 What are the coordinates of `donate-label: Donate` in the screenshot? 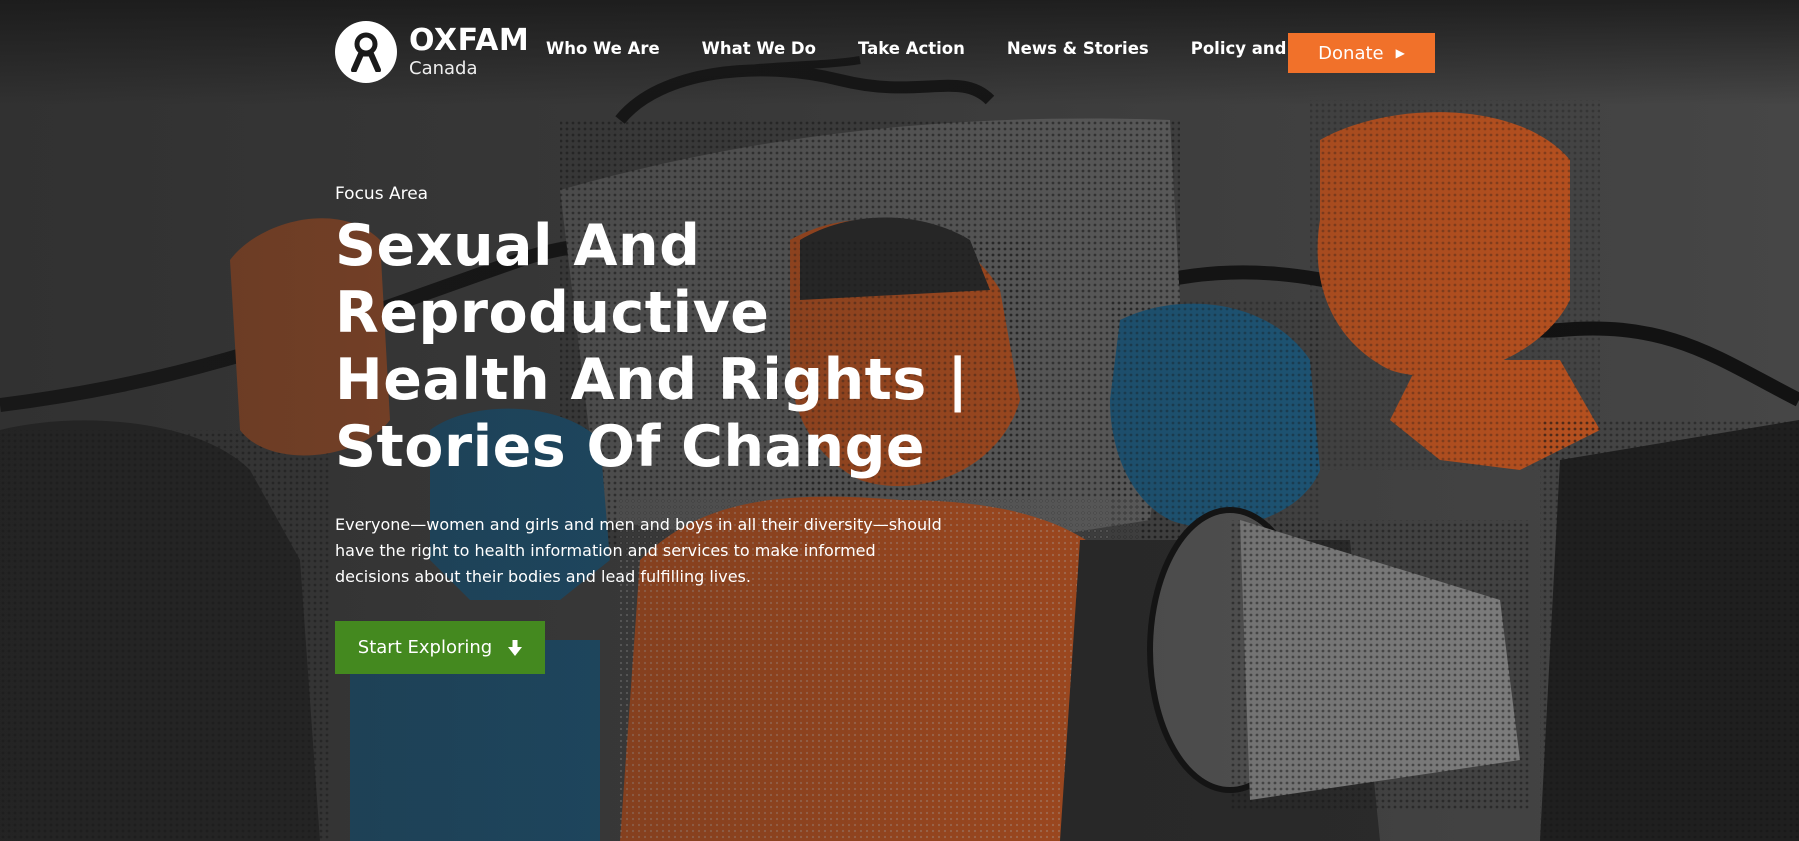 It's located at (1351, 53).